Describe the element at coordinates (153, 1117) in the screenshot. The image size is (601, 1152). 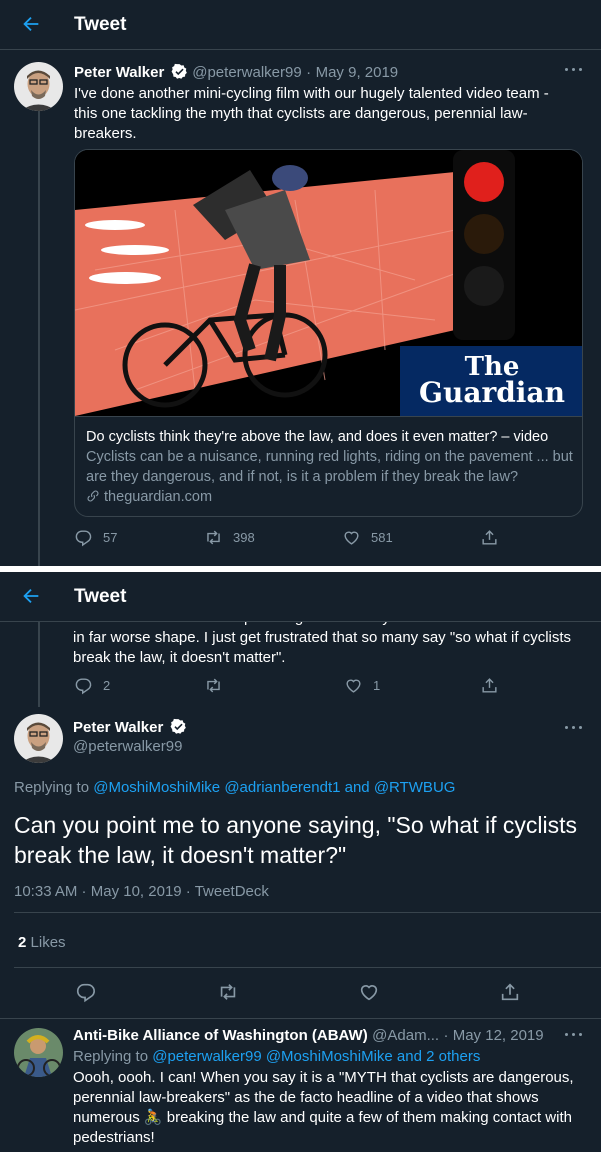
I see `cyclist-emoji: 🚴` at that location.